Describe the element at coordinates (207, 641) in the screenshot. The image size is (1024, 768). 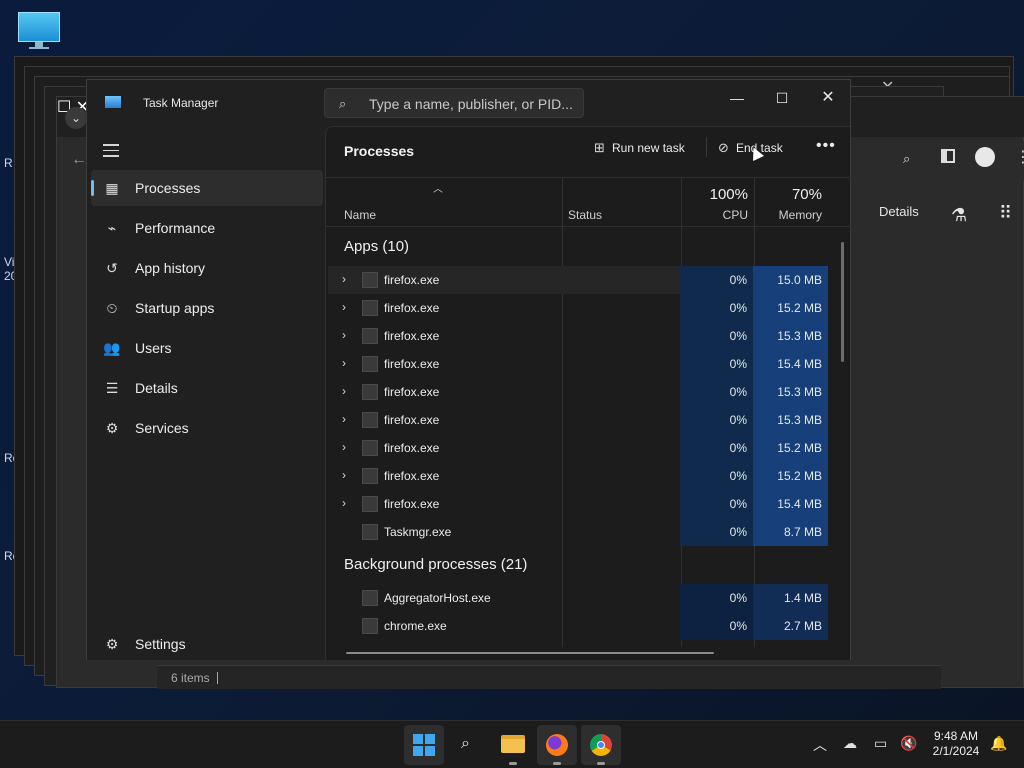
I see `nav-item-settings: ⚙ Settings` at that location.